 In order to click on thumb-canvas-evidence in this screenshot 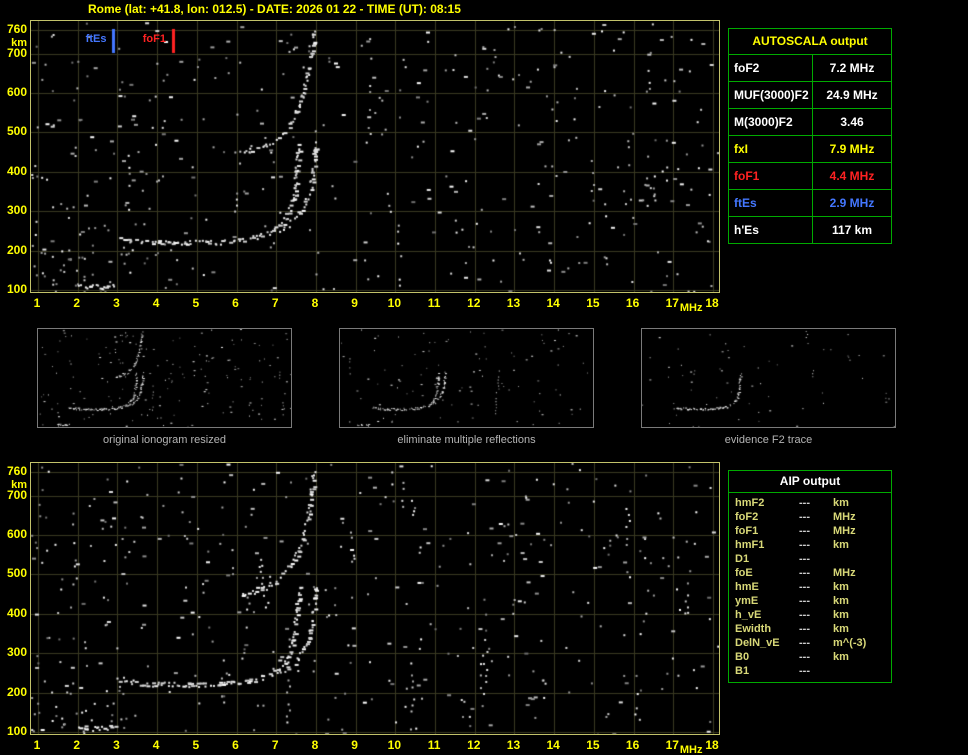, I will do `click(768, 378)`.